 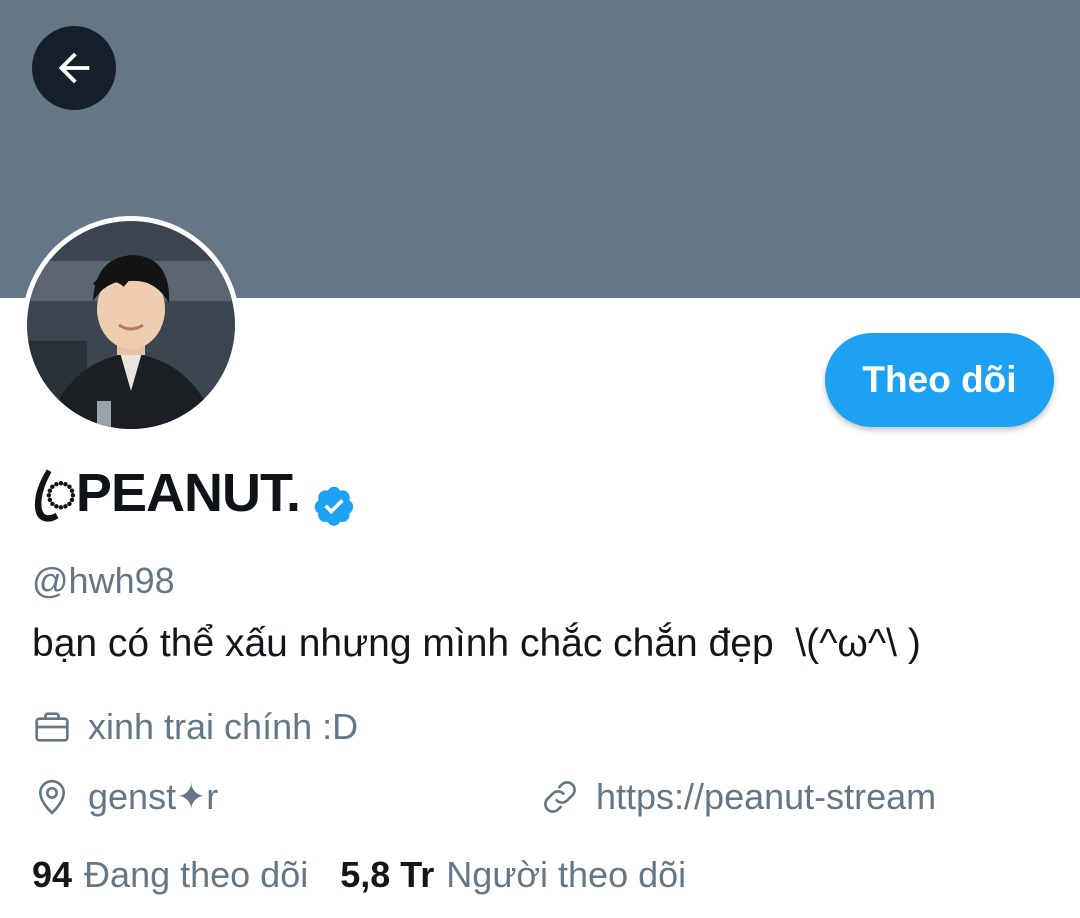 I want to click on arrow-left-icon, so click(x=74, y=68).